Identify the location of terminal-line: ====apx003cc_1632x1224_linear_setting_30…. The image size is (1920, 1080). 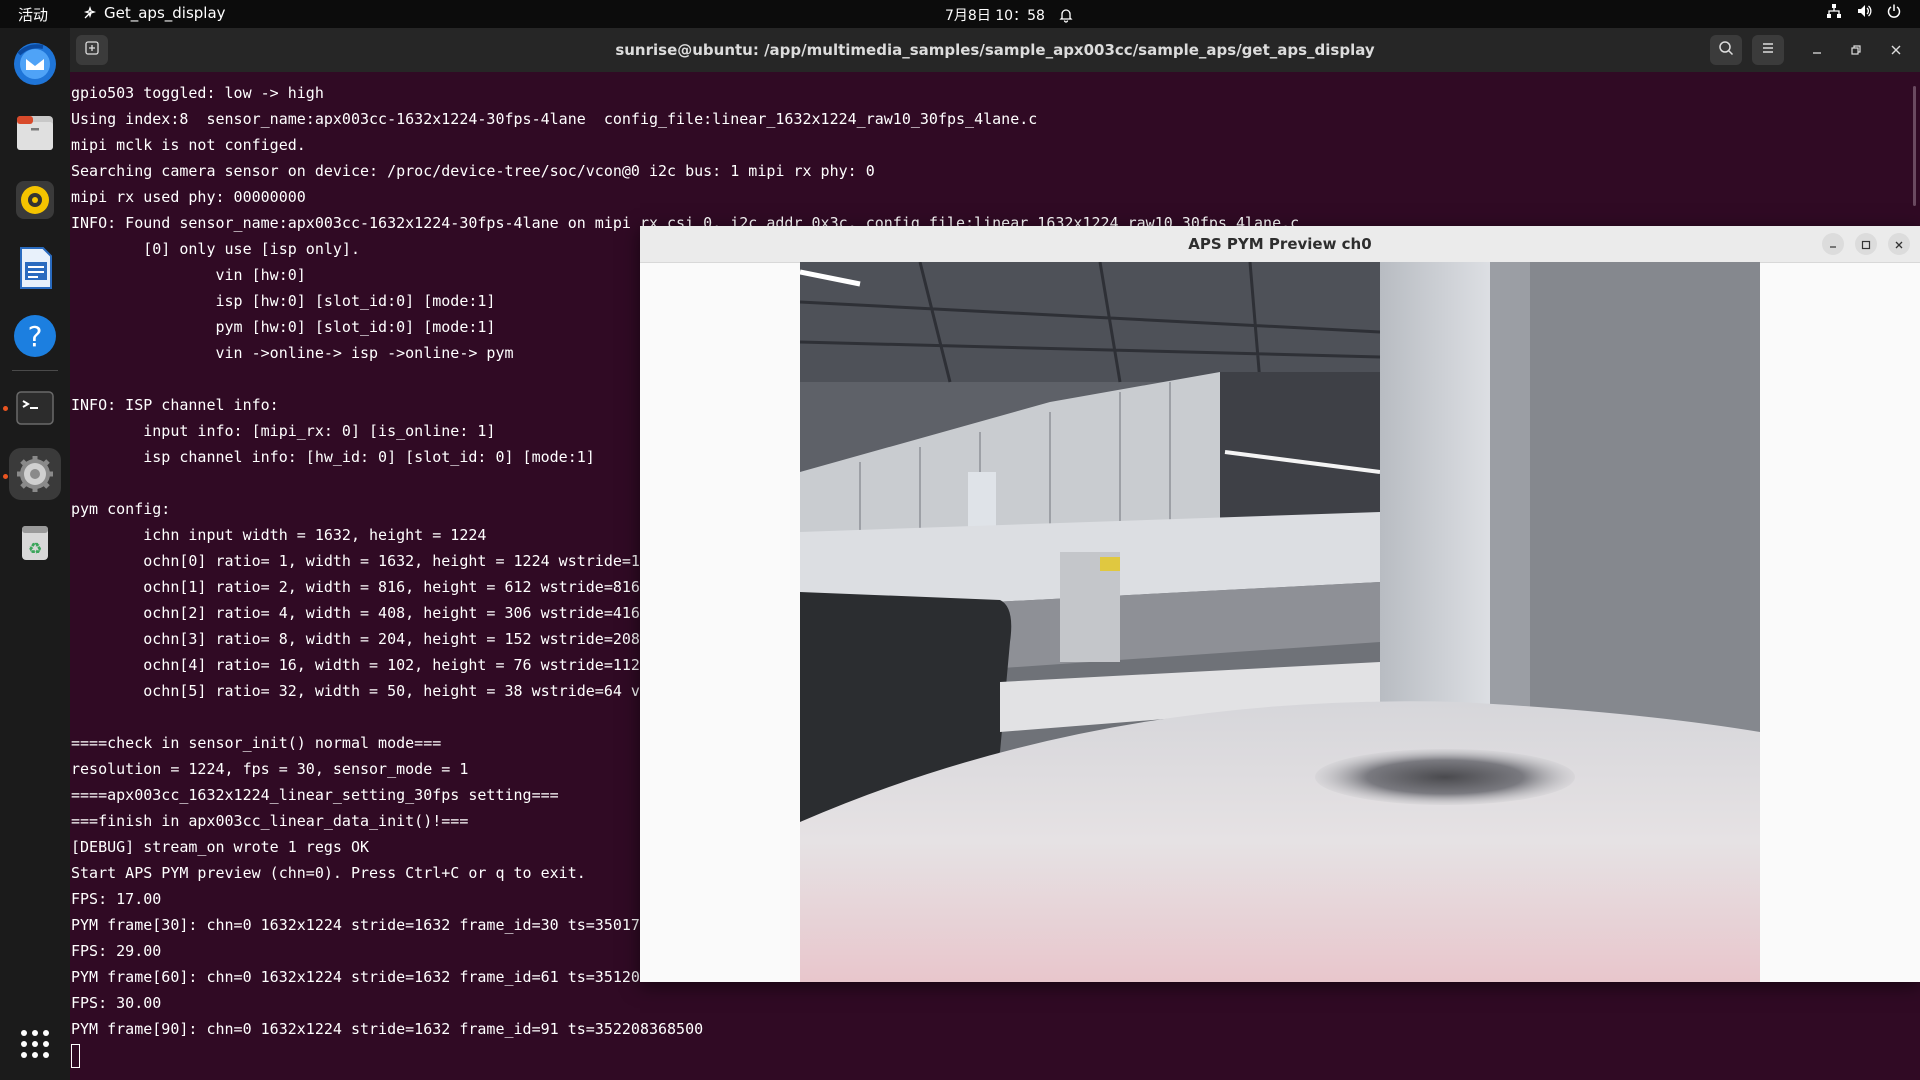
(315, 795).